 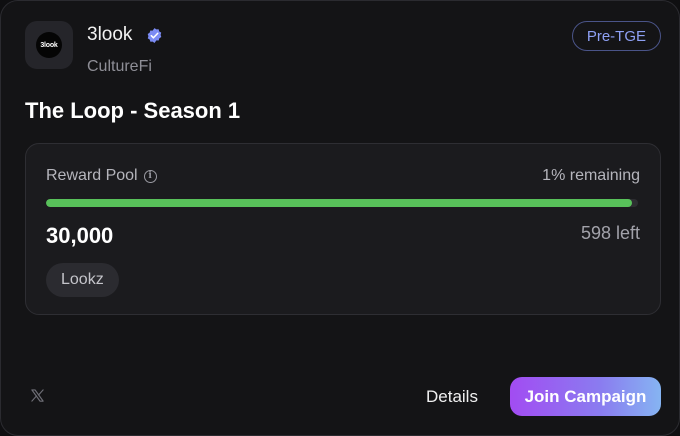 What do you see at coordinates (82, 280) in the screenshot?
I see `token-chip: Lookz` at bounding box center [82, 280].